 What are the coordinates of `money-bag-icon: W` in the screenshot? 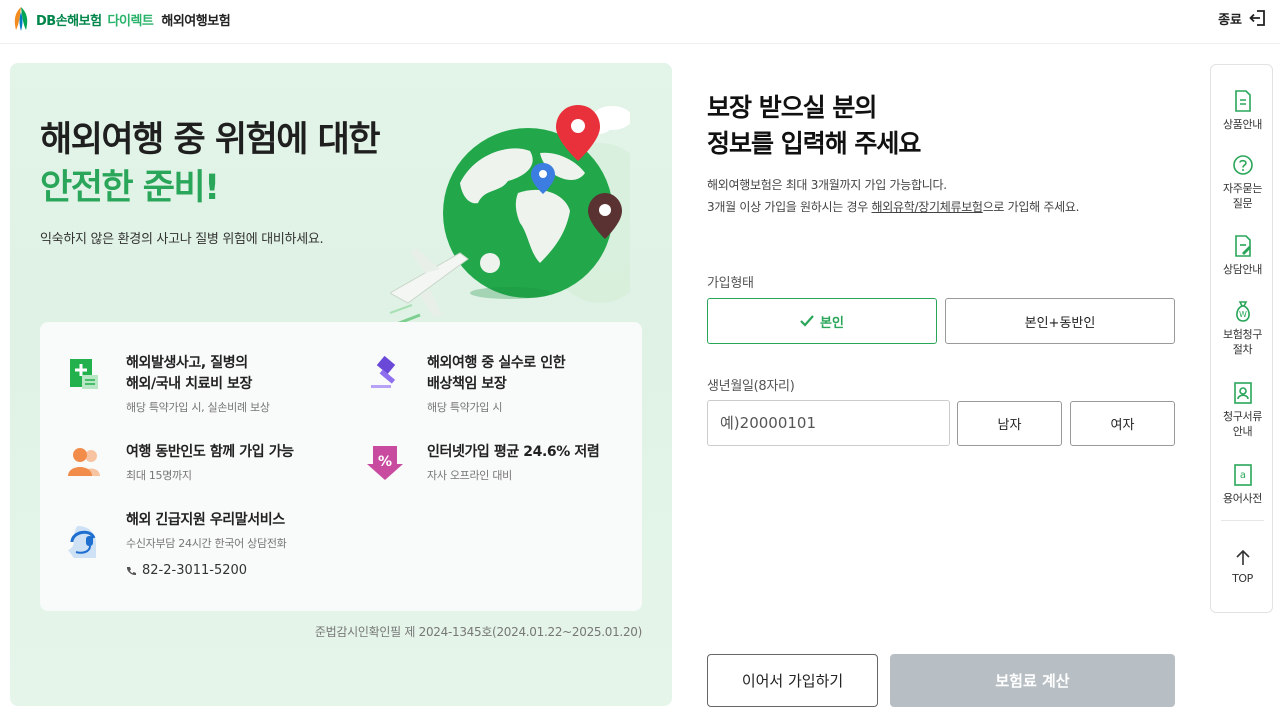 It's located at (1242, 311).